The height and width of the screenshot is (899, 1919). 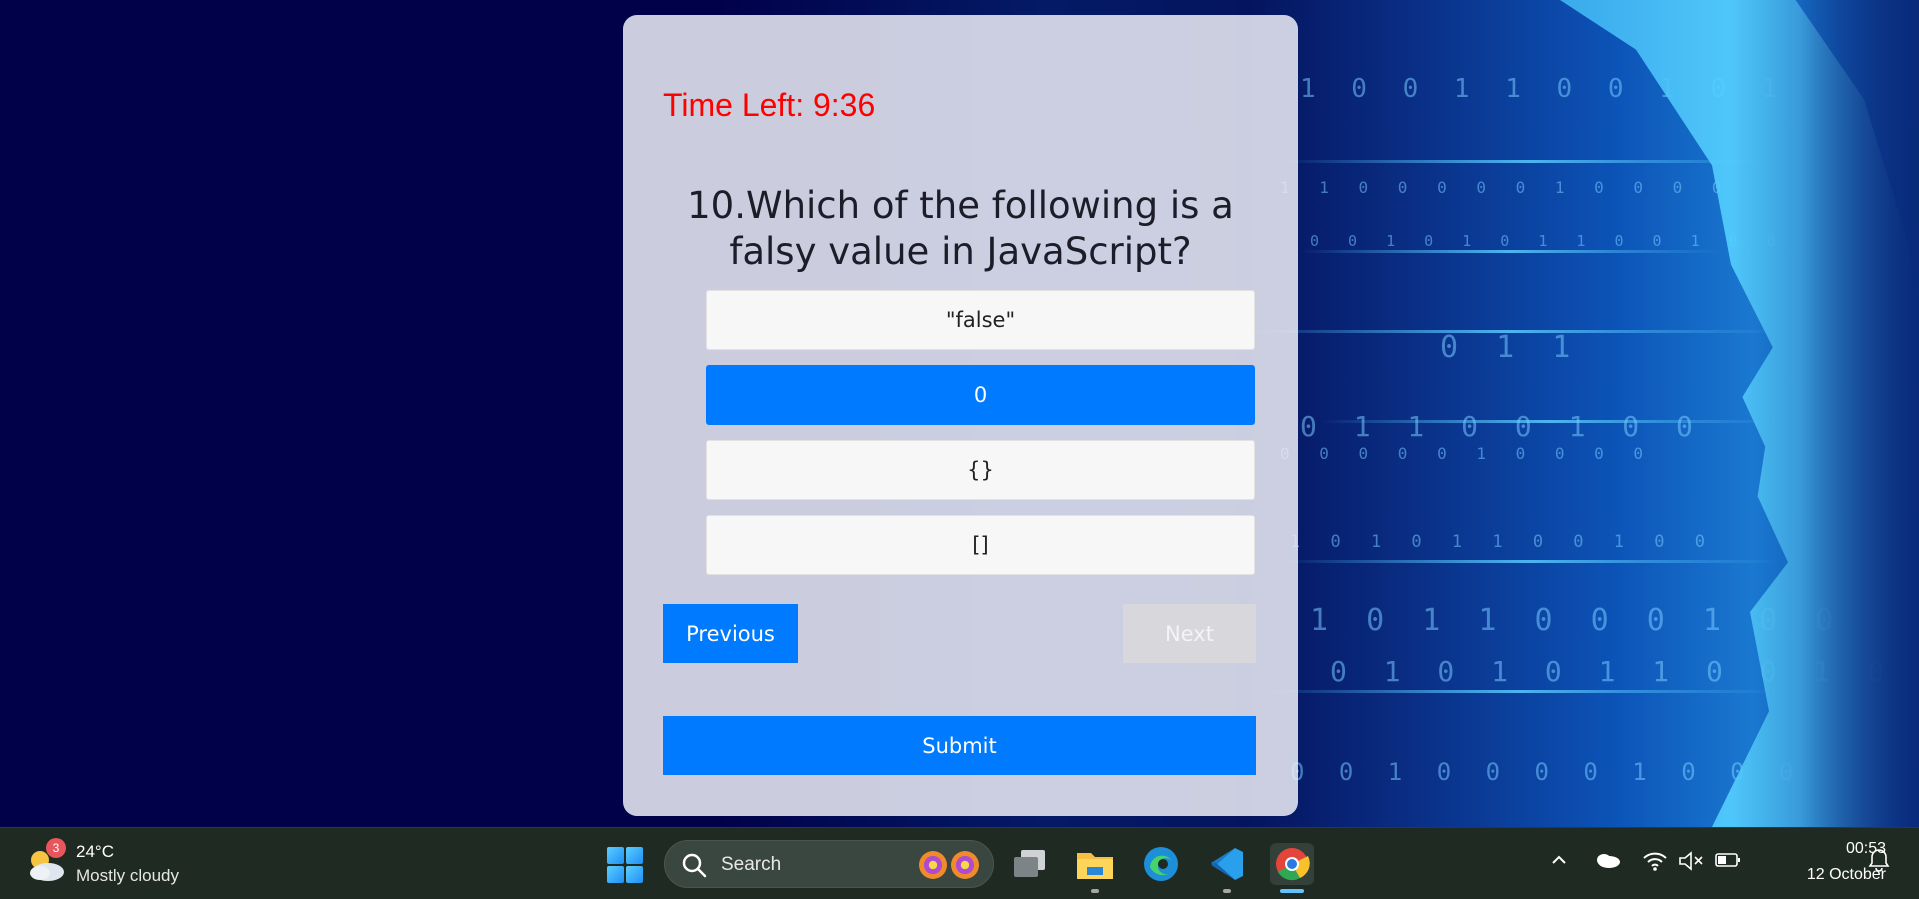 I want to click on file-explorer-icon, so click(x=1095, y=868).